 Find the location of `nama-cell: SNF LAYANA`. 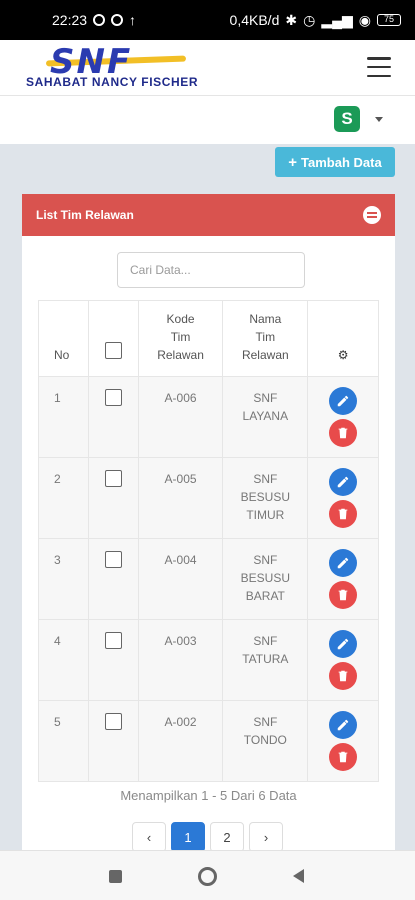

nama-cell: SNF LAYANA is located at coordinates (265, 417).